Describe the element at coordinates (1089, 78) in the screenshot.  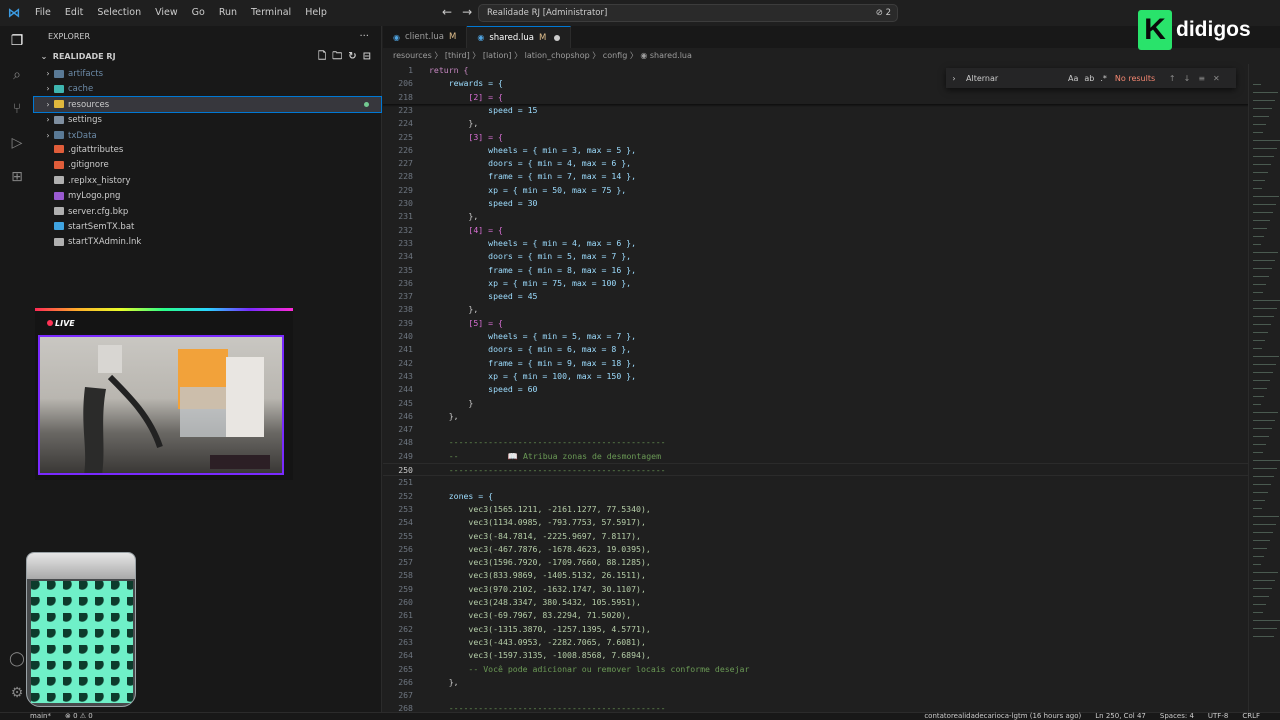
I see `whole-word-icon: ab` at that location.